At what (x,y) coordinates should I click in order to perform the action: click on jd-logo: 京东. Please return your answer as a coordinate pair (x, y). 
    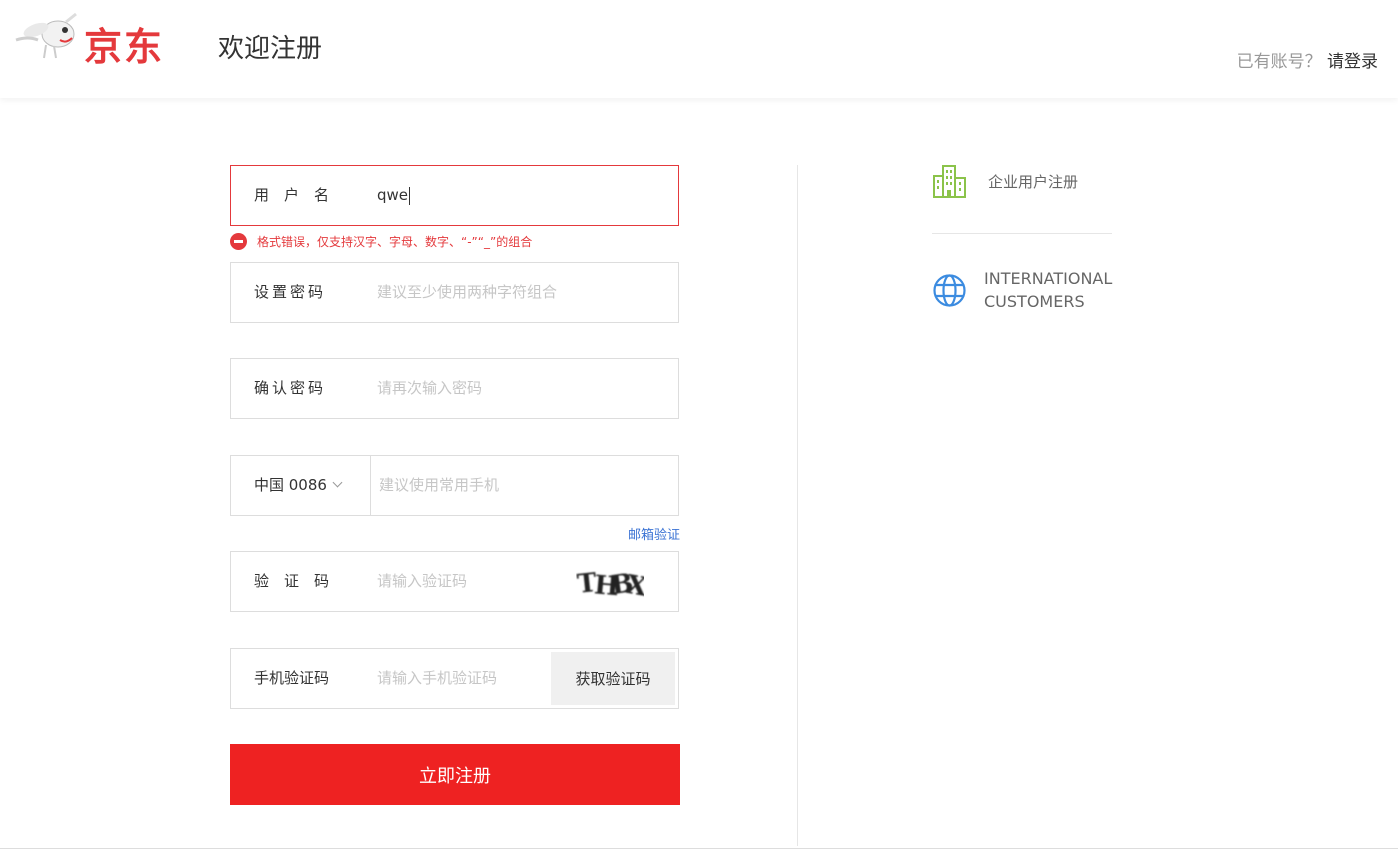
    Looking at the image, I should click on (96, 39).